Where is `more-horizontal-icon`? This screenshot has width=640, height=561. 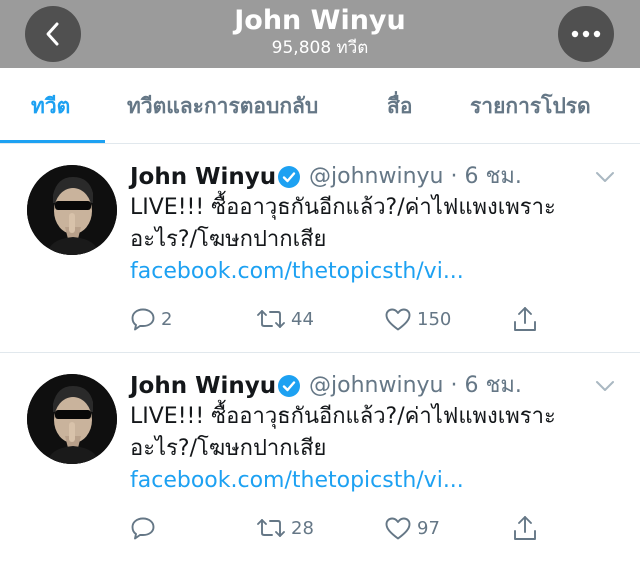 more-horizontal-icon is located at coordinates (586, 34).